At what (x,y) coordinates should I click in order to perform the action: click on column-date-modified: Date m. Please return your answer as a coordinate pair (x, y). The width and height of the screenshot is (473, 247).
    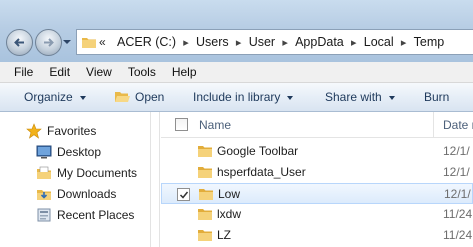
    Looking at the image, I should click on (458, 125).